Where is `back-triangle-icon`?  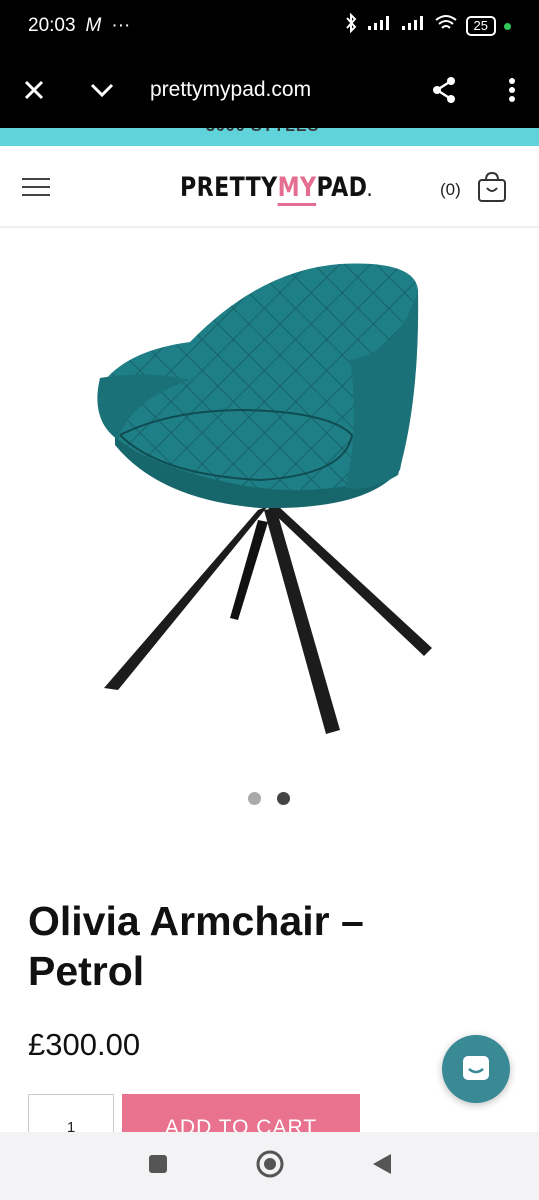 back-triangle-icon is located at coordinates (381, 1163).